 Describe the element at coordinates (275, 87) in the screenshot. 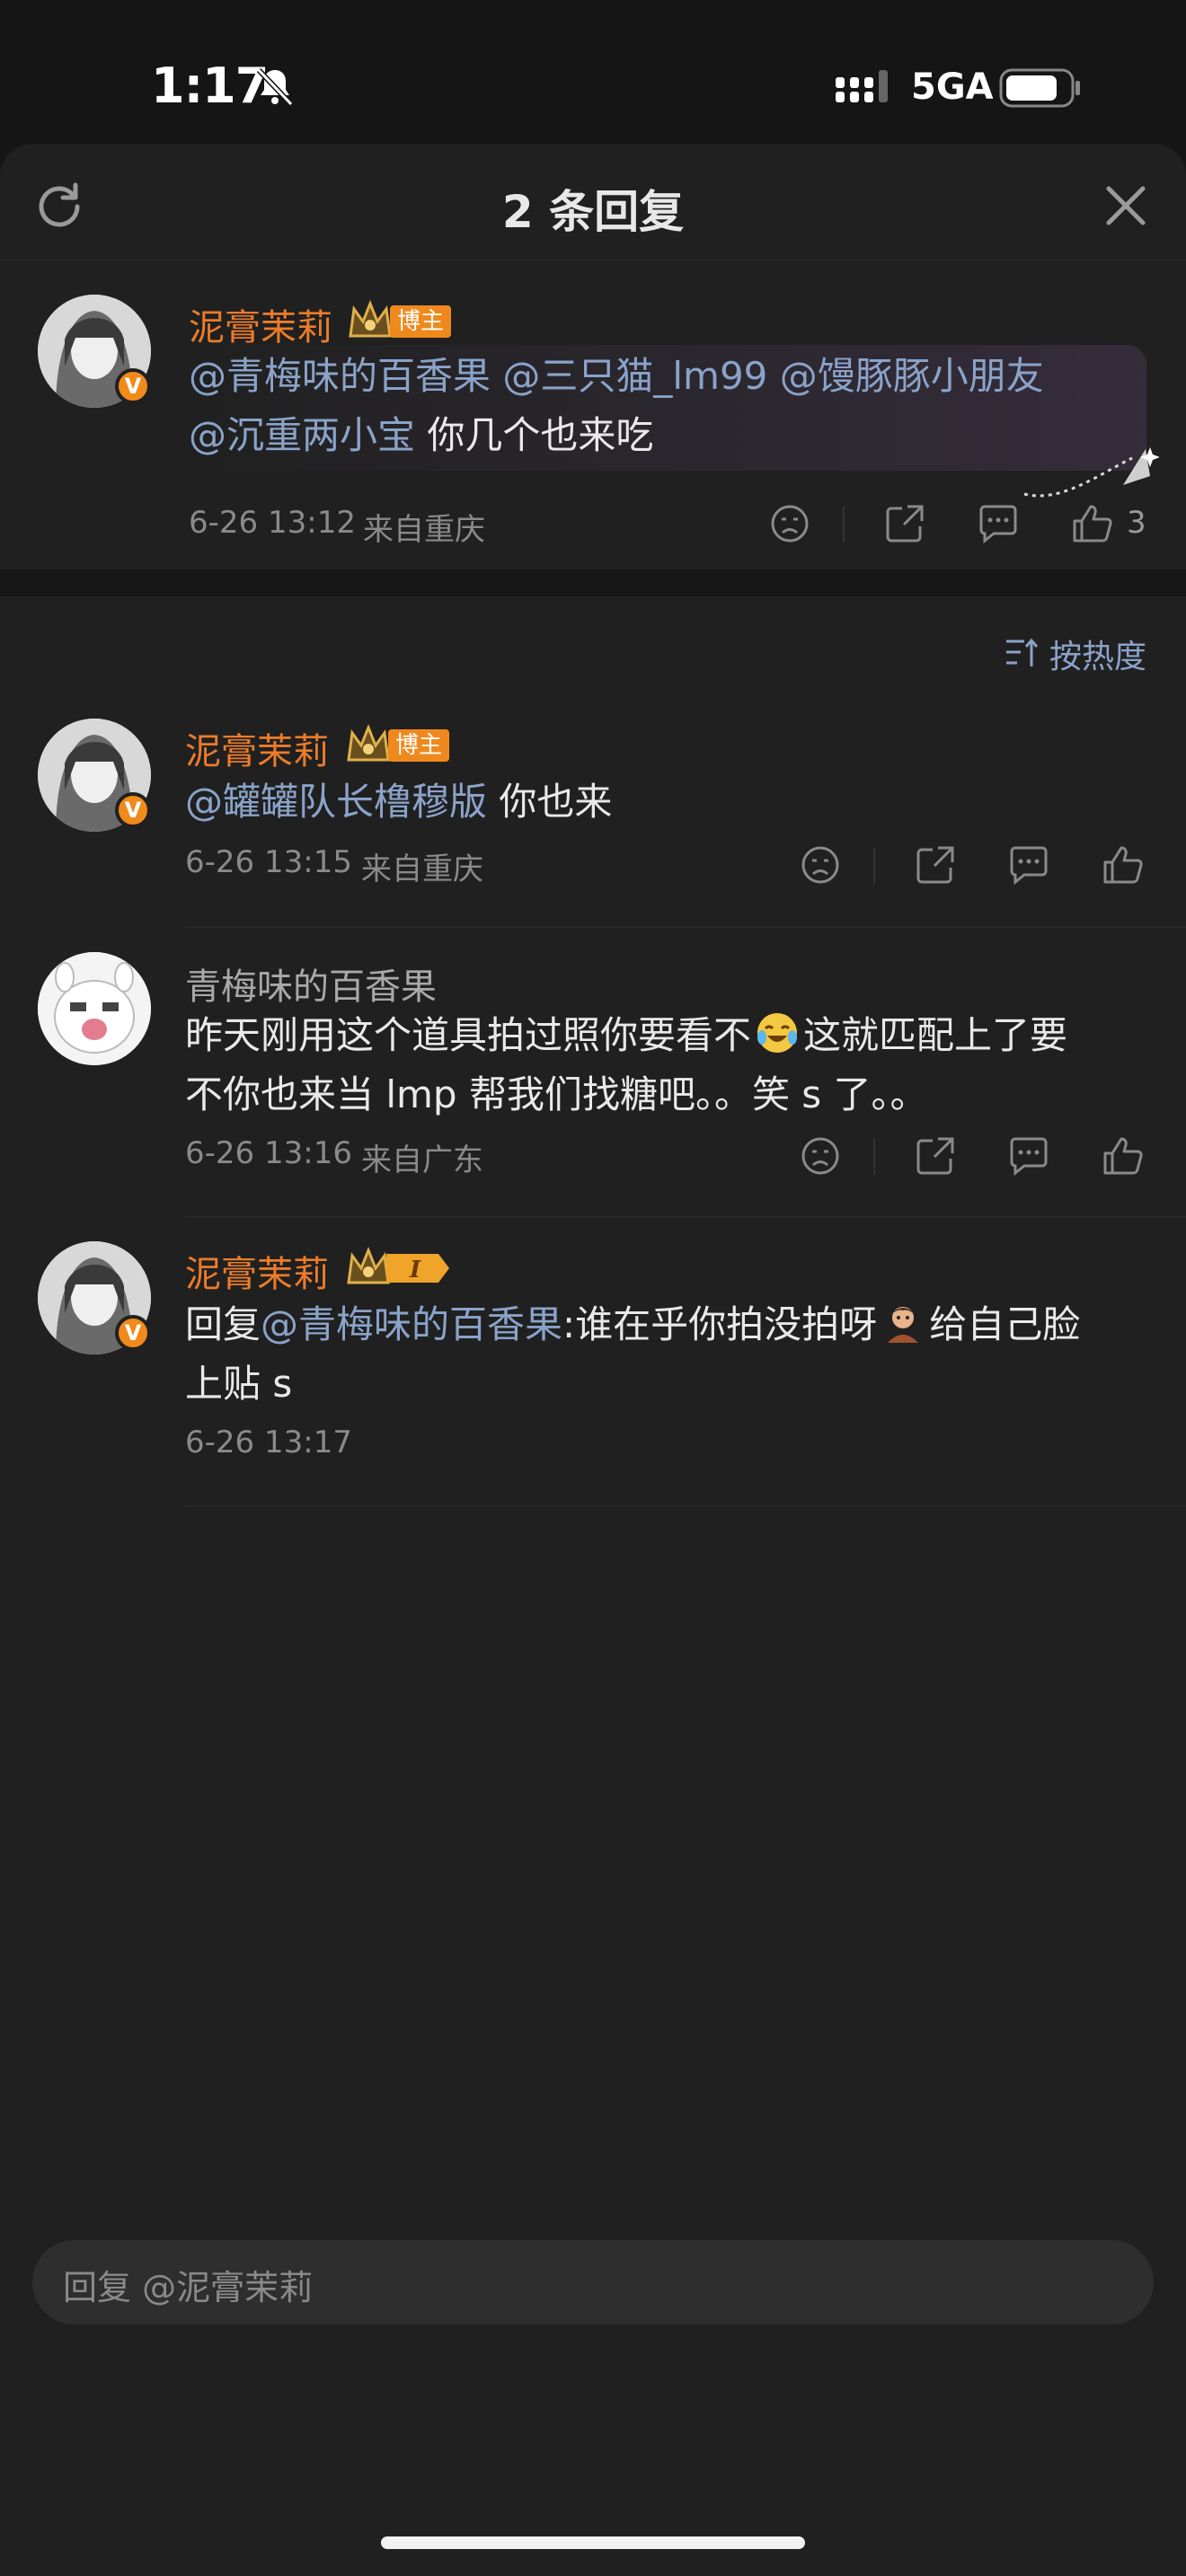

I see `bell-muted-icon` at that location.